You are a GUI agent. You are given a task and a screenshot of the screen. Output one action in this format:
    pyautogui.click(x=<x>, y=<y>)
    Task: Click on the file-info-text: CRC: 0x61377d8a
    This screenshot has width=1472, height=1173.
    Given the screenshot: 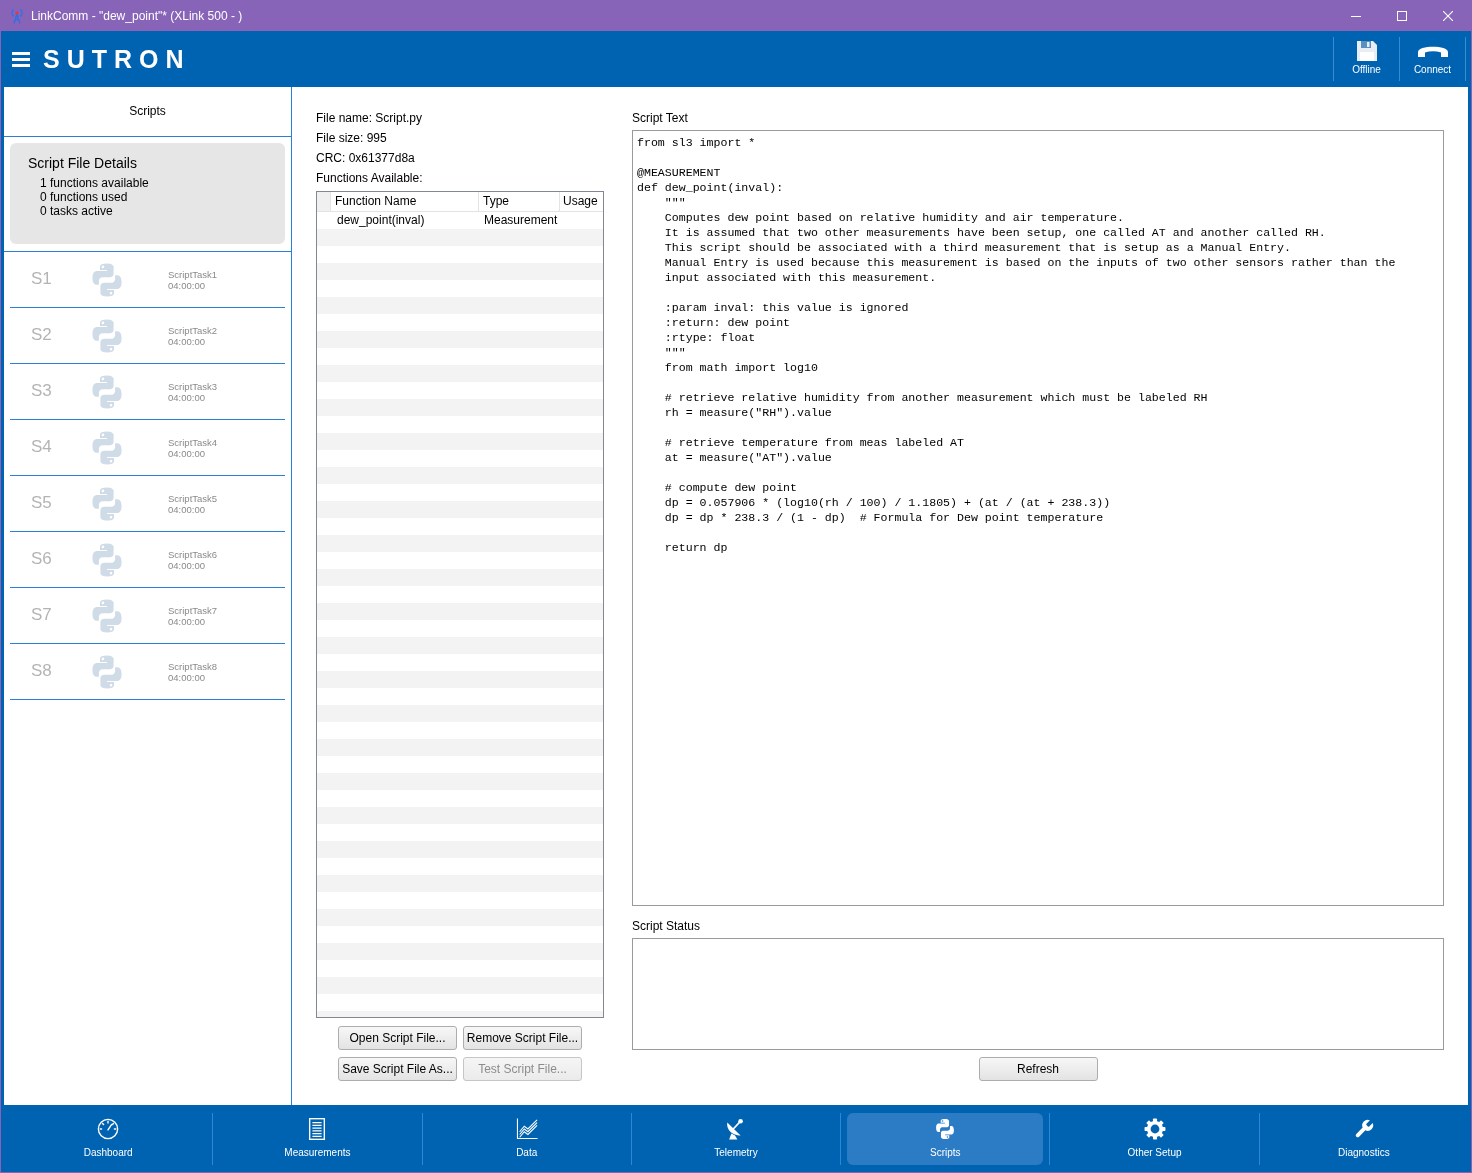 What is the action you would take?
    pyautogui.click(x=366, y=158)
    